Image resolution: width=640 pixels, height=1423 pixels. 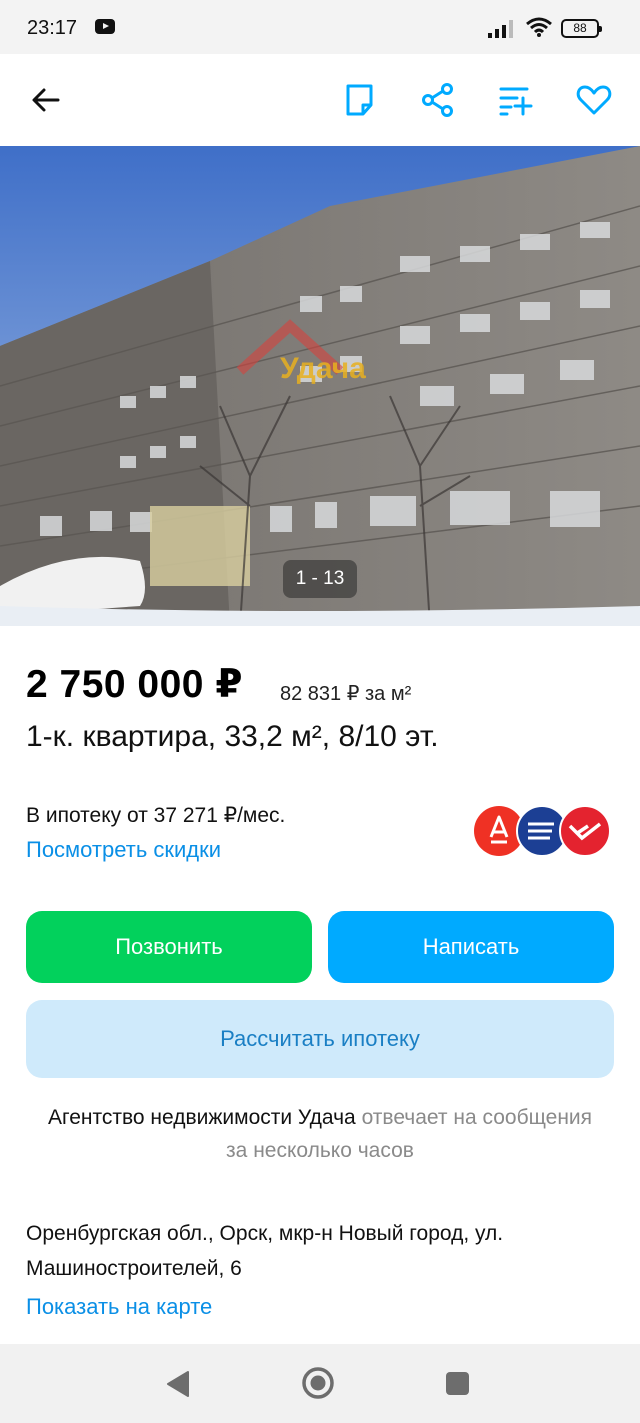 What do you see at coordinates (169, 947) in the screenshot?
I see `call-button: Позвонить` at bounding box center [169, 947].